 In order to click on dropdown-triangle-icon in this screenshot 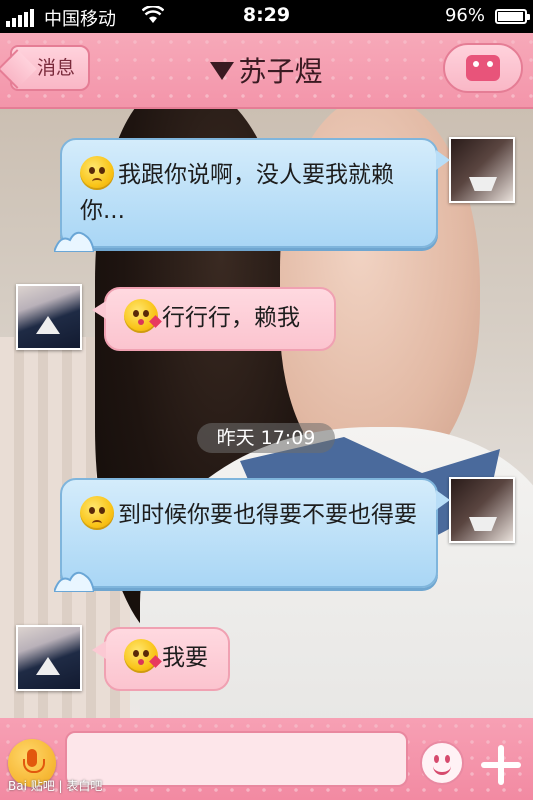, I will do `click(222, 71)`.